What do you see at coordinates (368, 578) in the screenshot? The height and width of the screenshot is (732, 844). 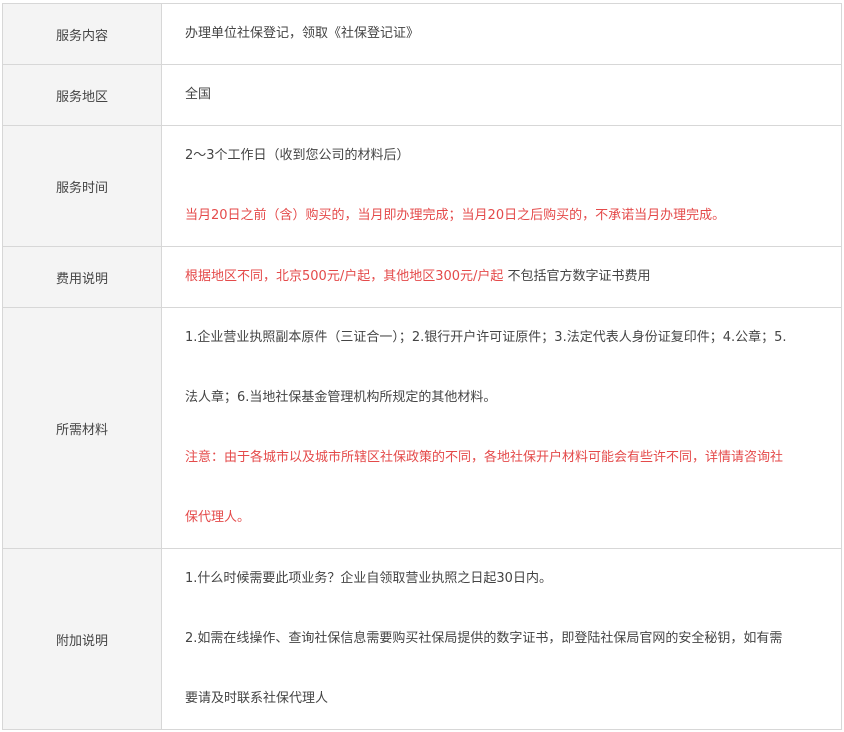 I see `additional-line-1: 1.什么时候需要此项业务？企业自领取营业执照之日起30日内。` at bounding box center [368, 578].